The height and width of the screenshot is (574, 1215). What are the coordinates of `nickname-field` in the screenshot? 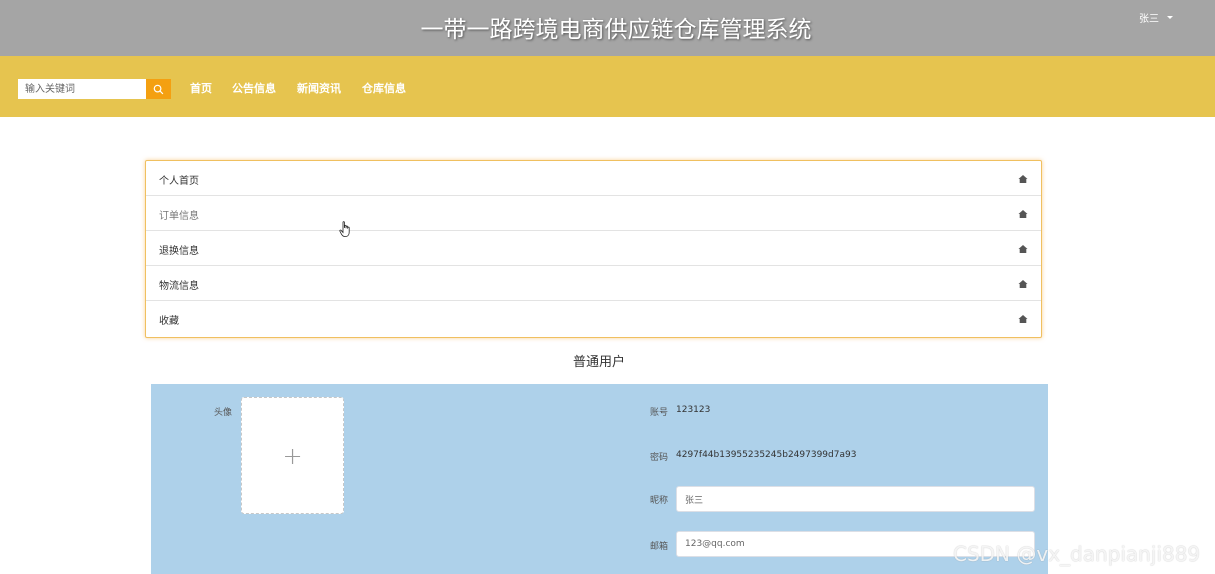 It's located at (855, 499).